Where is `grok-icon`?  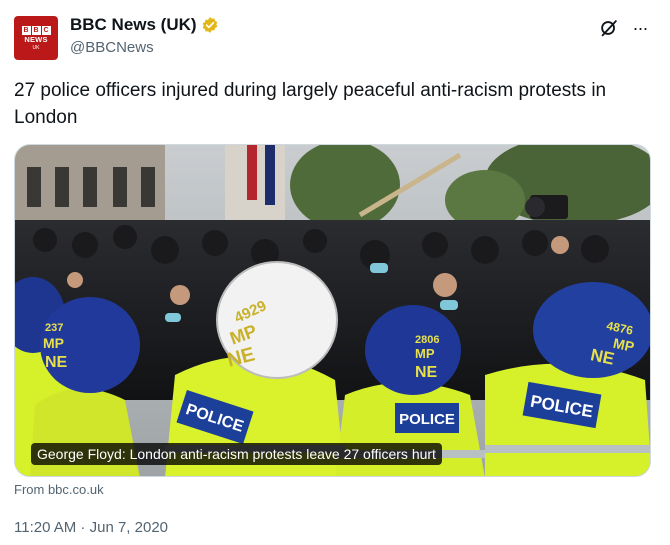
grok-icon is located at coordinates (609, 28).